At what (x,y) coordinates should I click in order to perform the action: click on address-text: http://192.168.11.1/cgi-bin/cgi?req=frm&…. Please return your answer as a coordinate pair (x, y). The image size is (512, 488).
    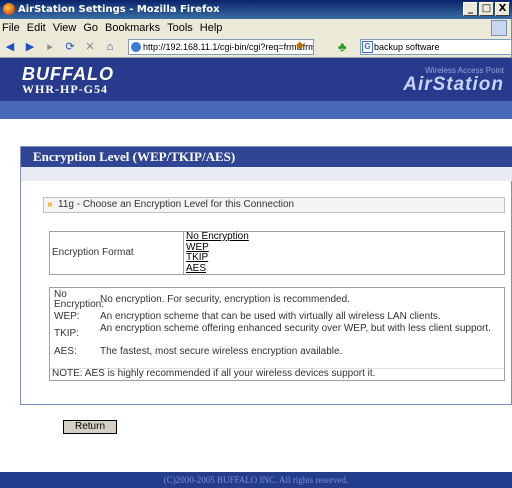
    Looking at the image, I should click on (228, 47).